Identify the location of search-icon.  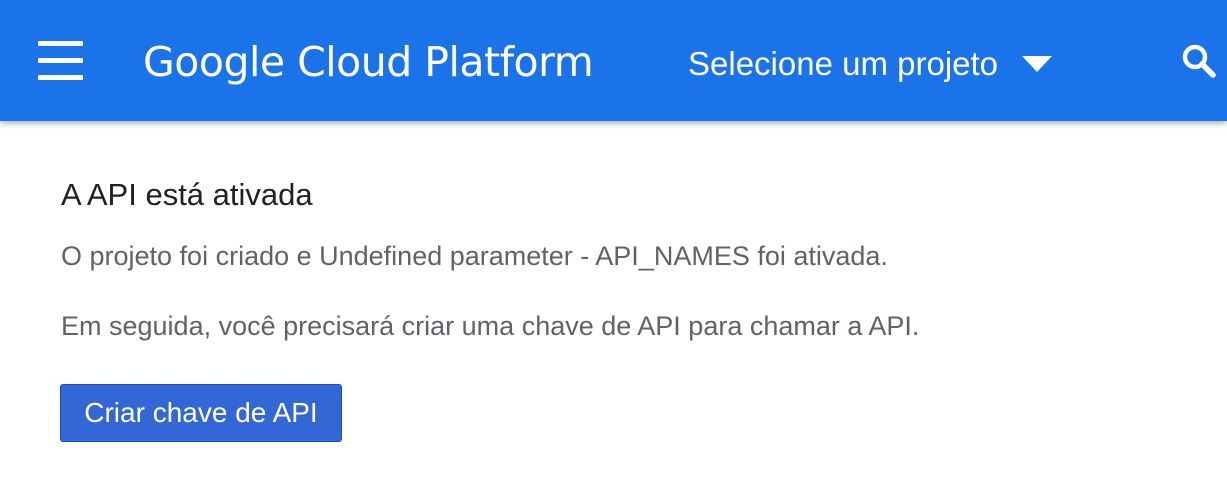
(1199, 61).